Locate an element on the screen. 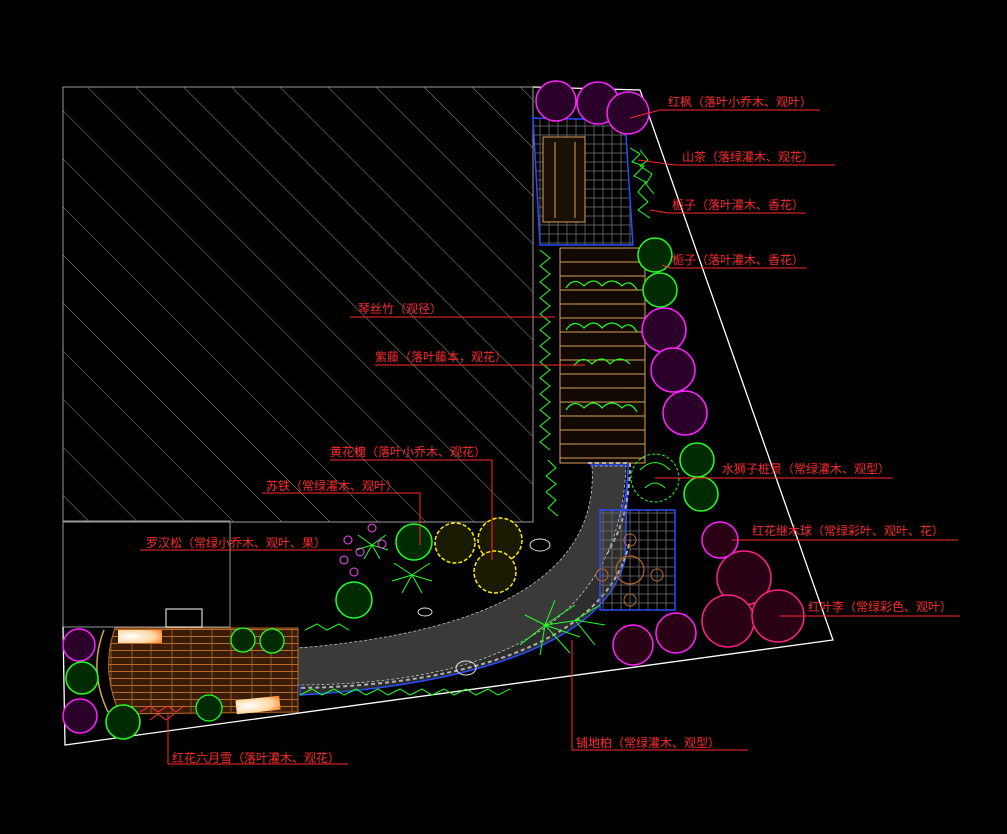 The height and width of the screenshot is (834, 1007). boxwood-shrubs is located at coordinates (699, 477).